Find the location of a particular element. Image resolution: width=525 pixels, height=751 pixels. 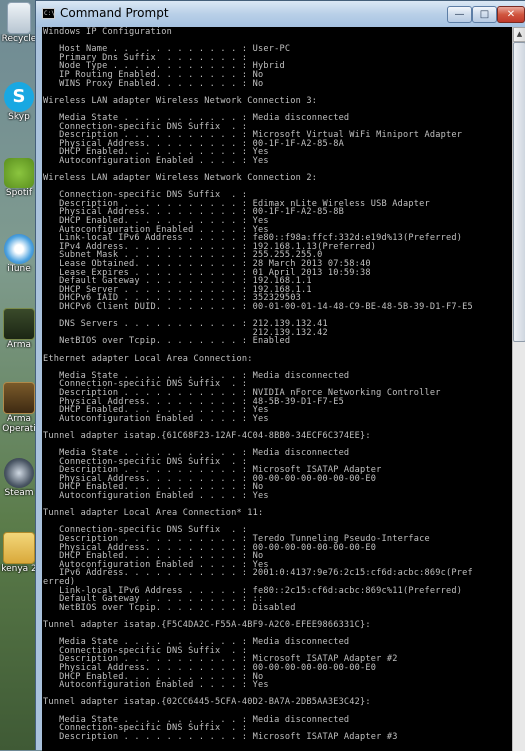

scrollbar-thumb is located at coordinates (519, 192).